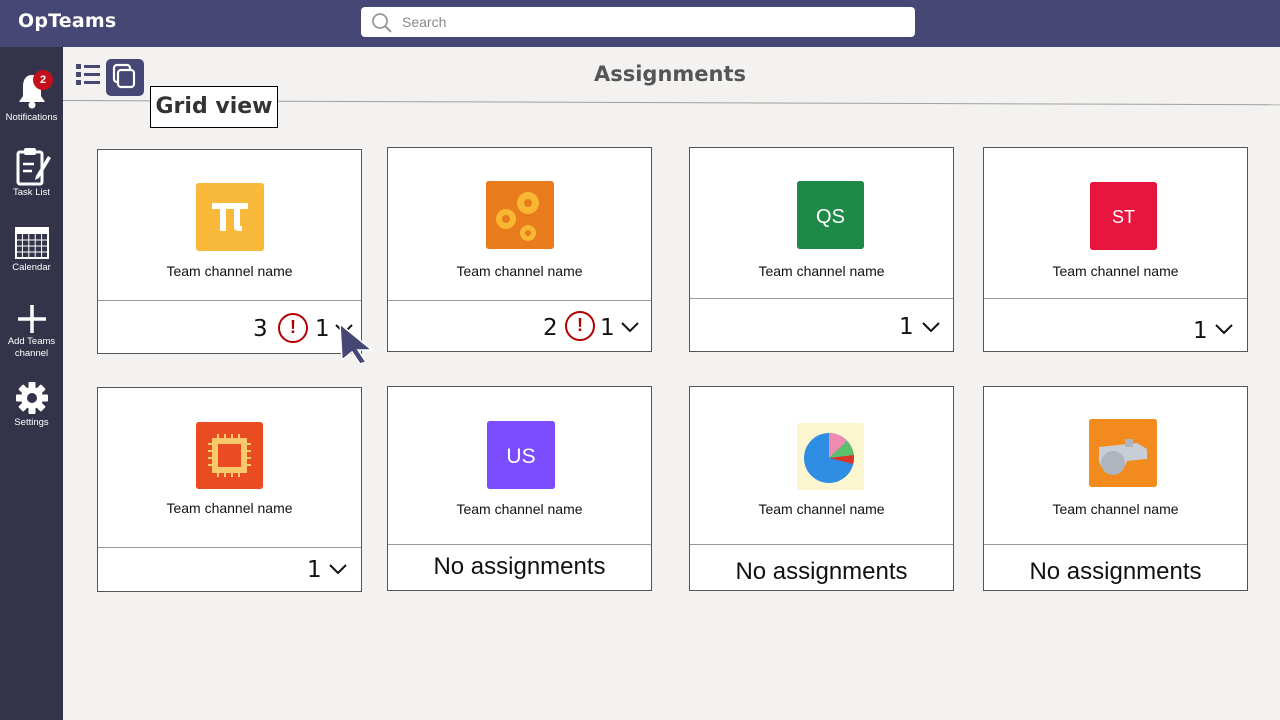 The width and height of the screenshot is (1280, 720). What do you see at coordinates (31, 422) in the screenshot?
I see `sidebar-item-label: Settings` at bounding box center [31, 422].